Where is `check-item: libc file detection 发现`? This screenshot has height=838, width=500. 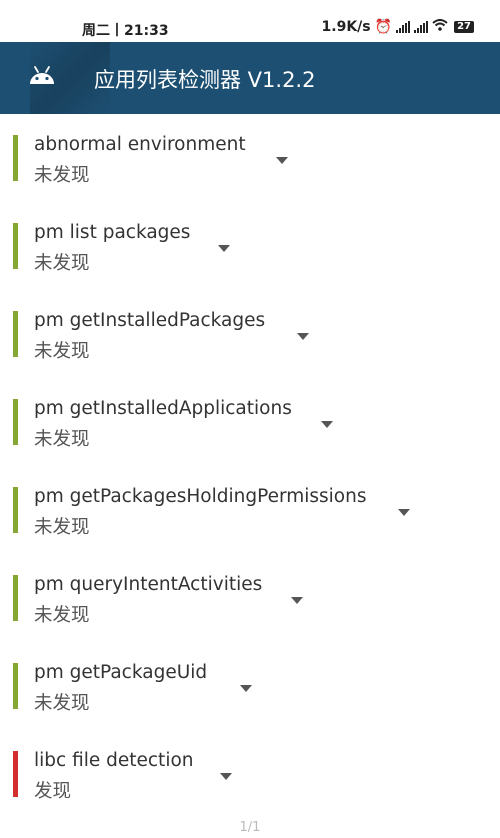
check-item: libc file detection 发现 is located at coordinates (250, 774).